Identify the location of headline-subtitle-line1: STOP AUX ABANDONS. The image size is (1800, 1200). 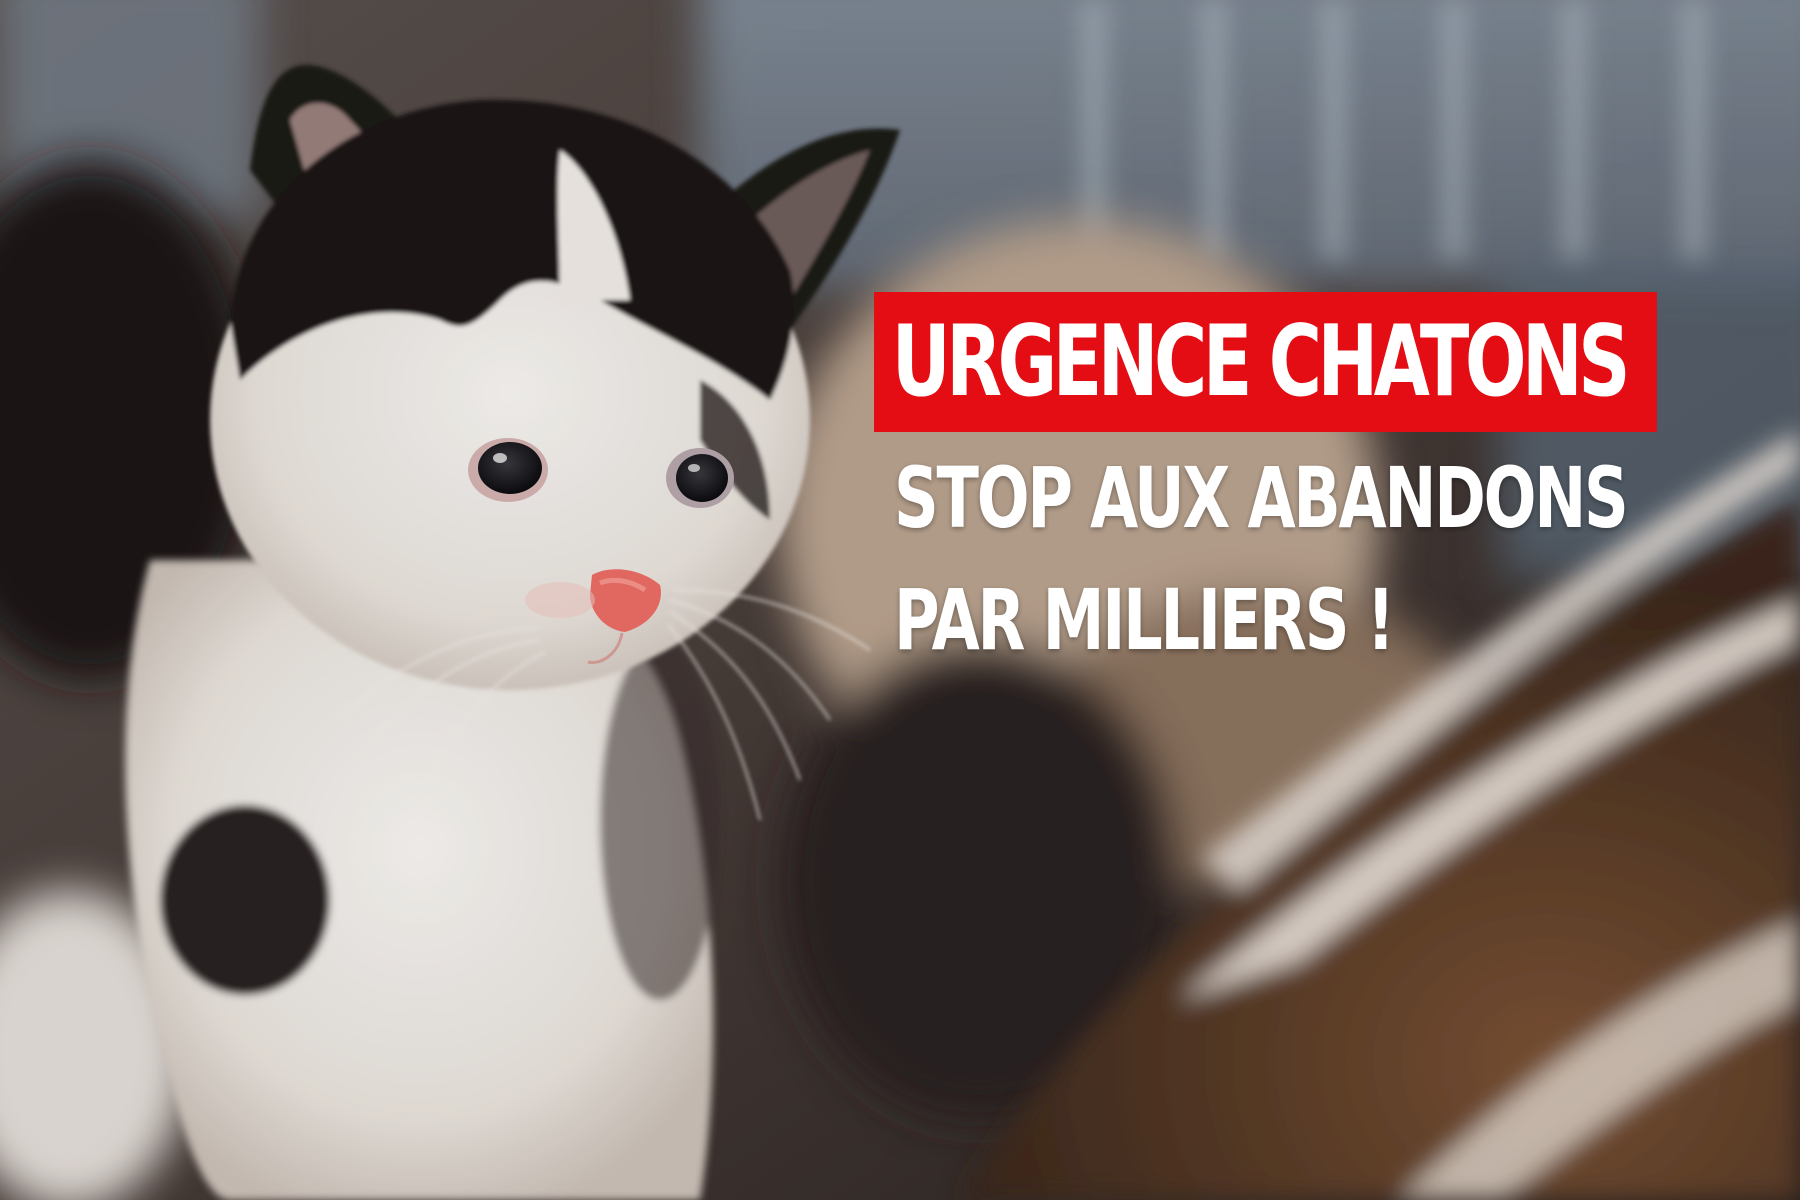
(1261, 498).